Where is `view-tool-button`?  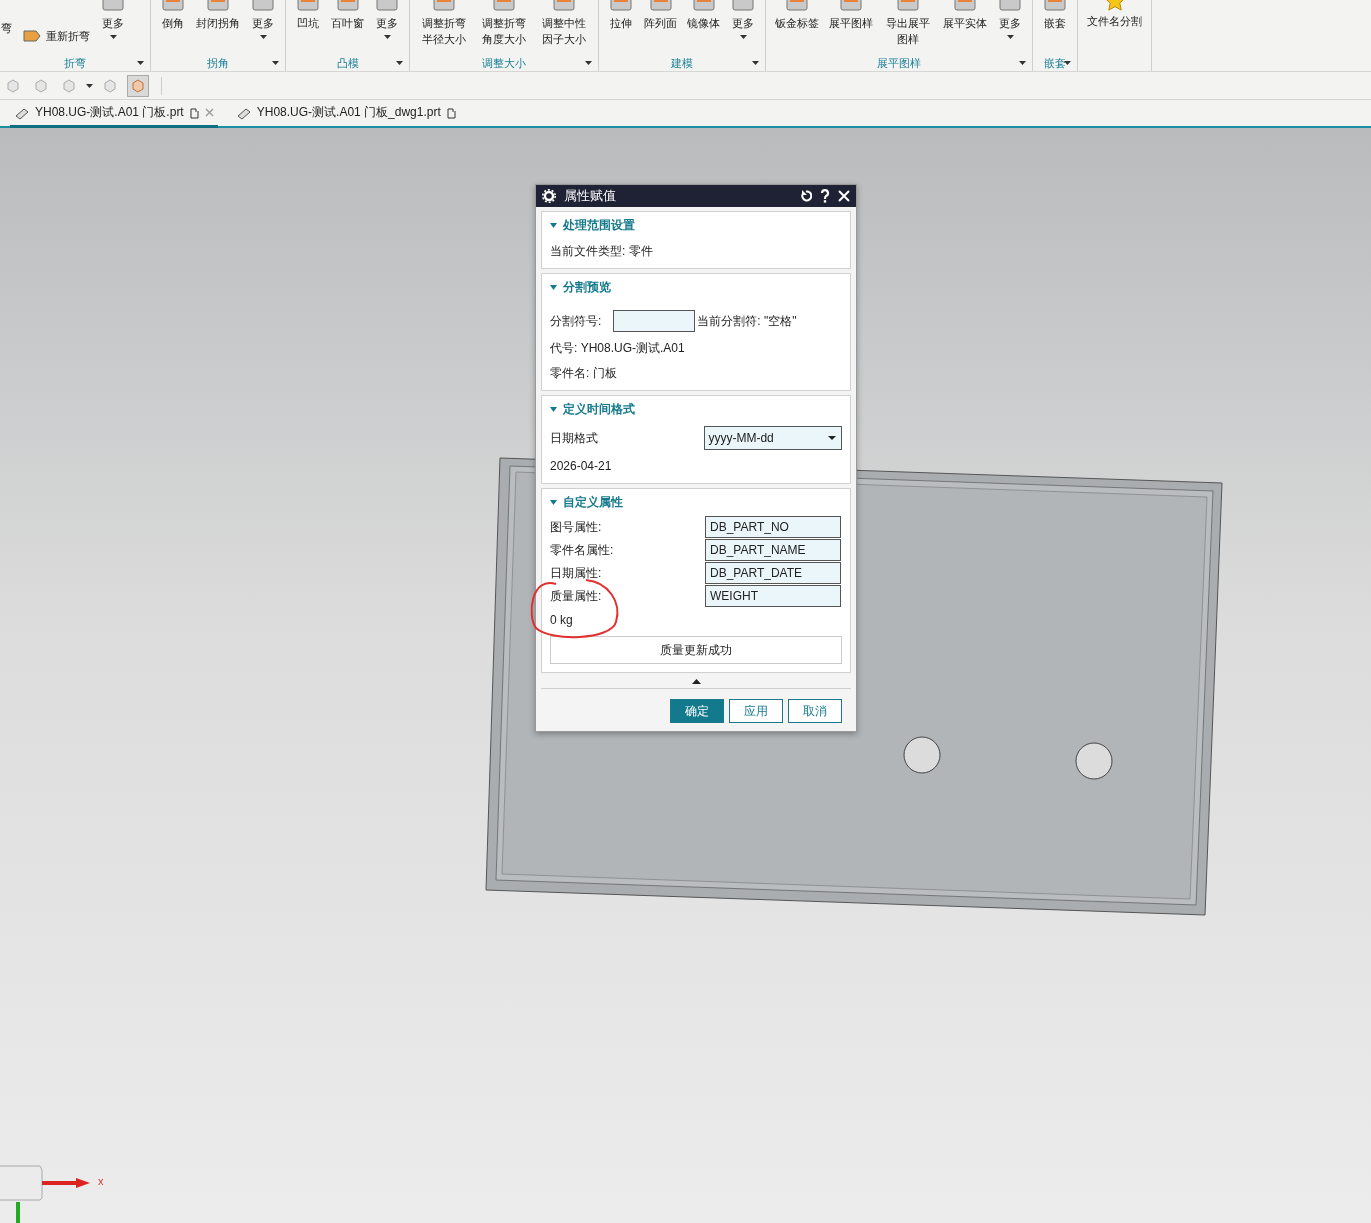
view-tool-button is located at coordinates (138, 85).